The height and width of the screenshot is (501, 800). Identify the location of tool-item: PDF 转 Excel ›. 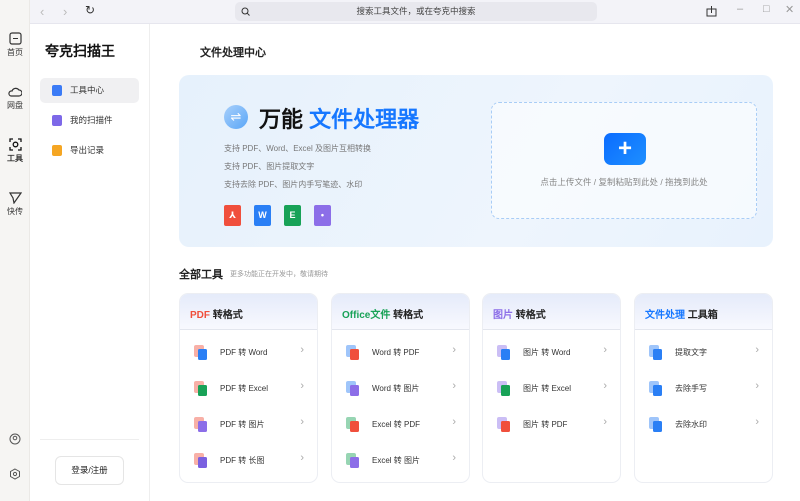
(248, 389).